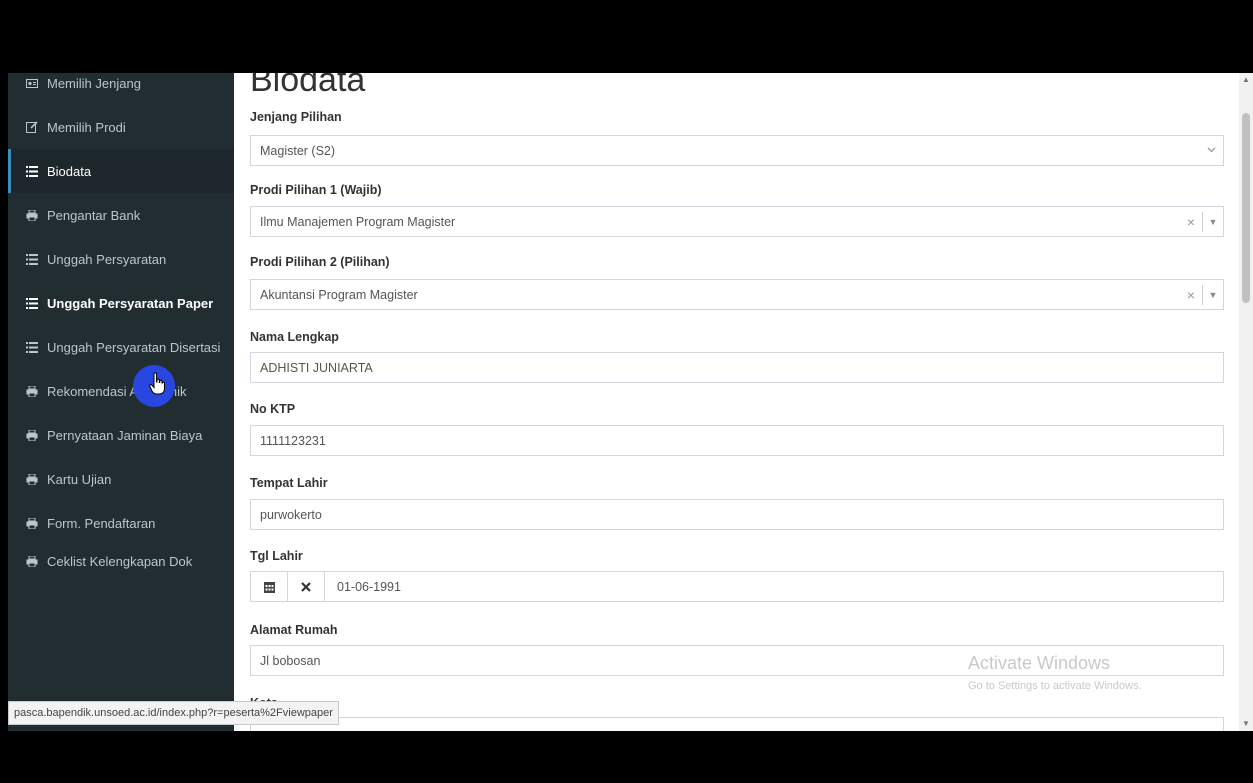 The image size is (1253, 783). What do you see at coordinates (737, 514) in the screenshot?
I see `tempat-input: purwokerto` at bounding box center [737, 514].